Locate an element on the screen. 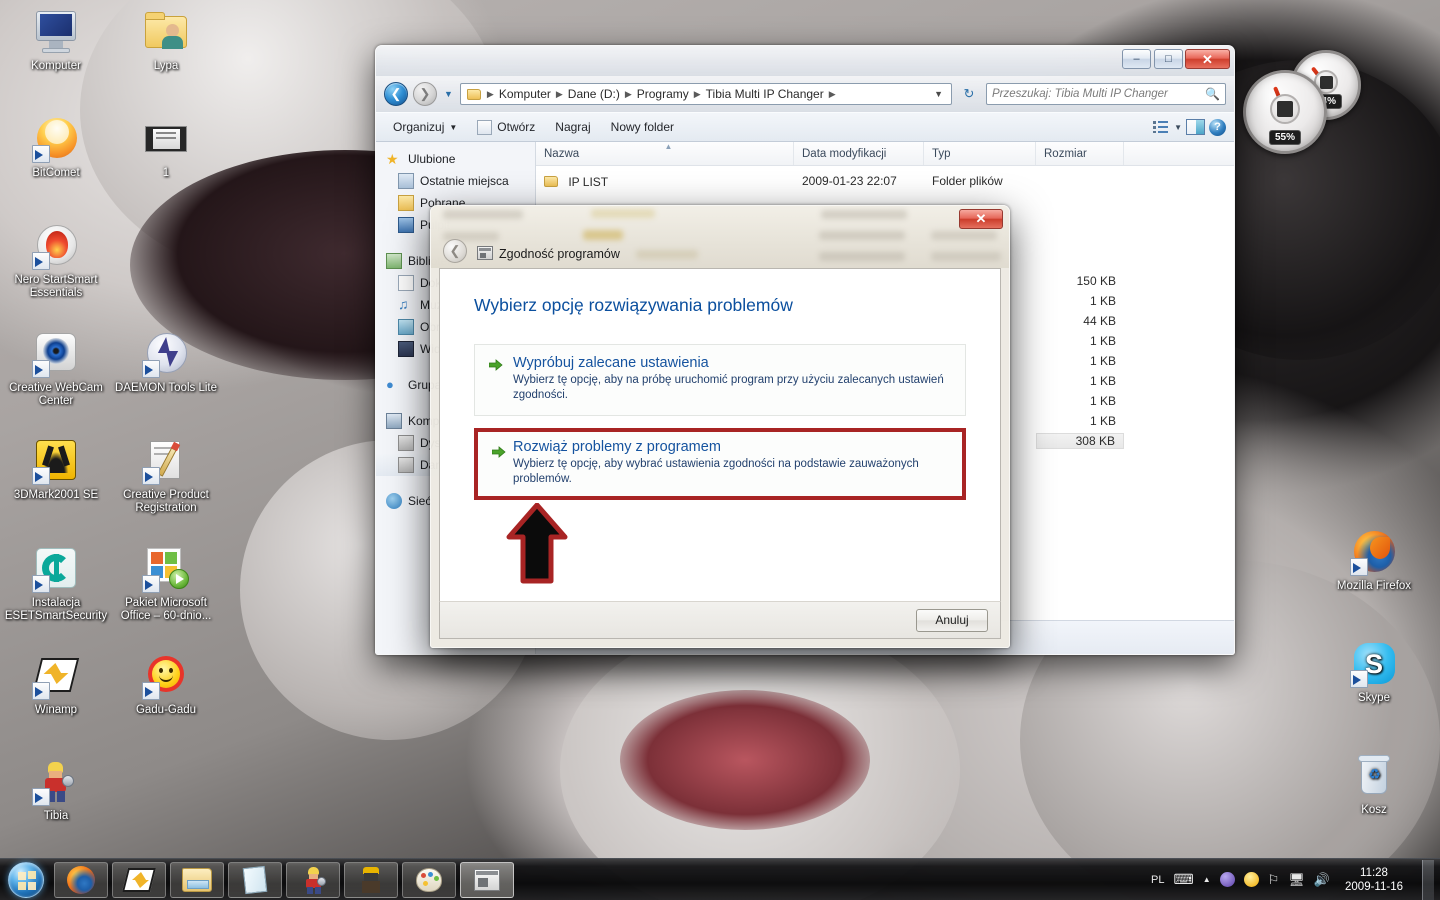  background-blur is located at coordinates (966, 256).